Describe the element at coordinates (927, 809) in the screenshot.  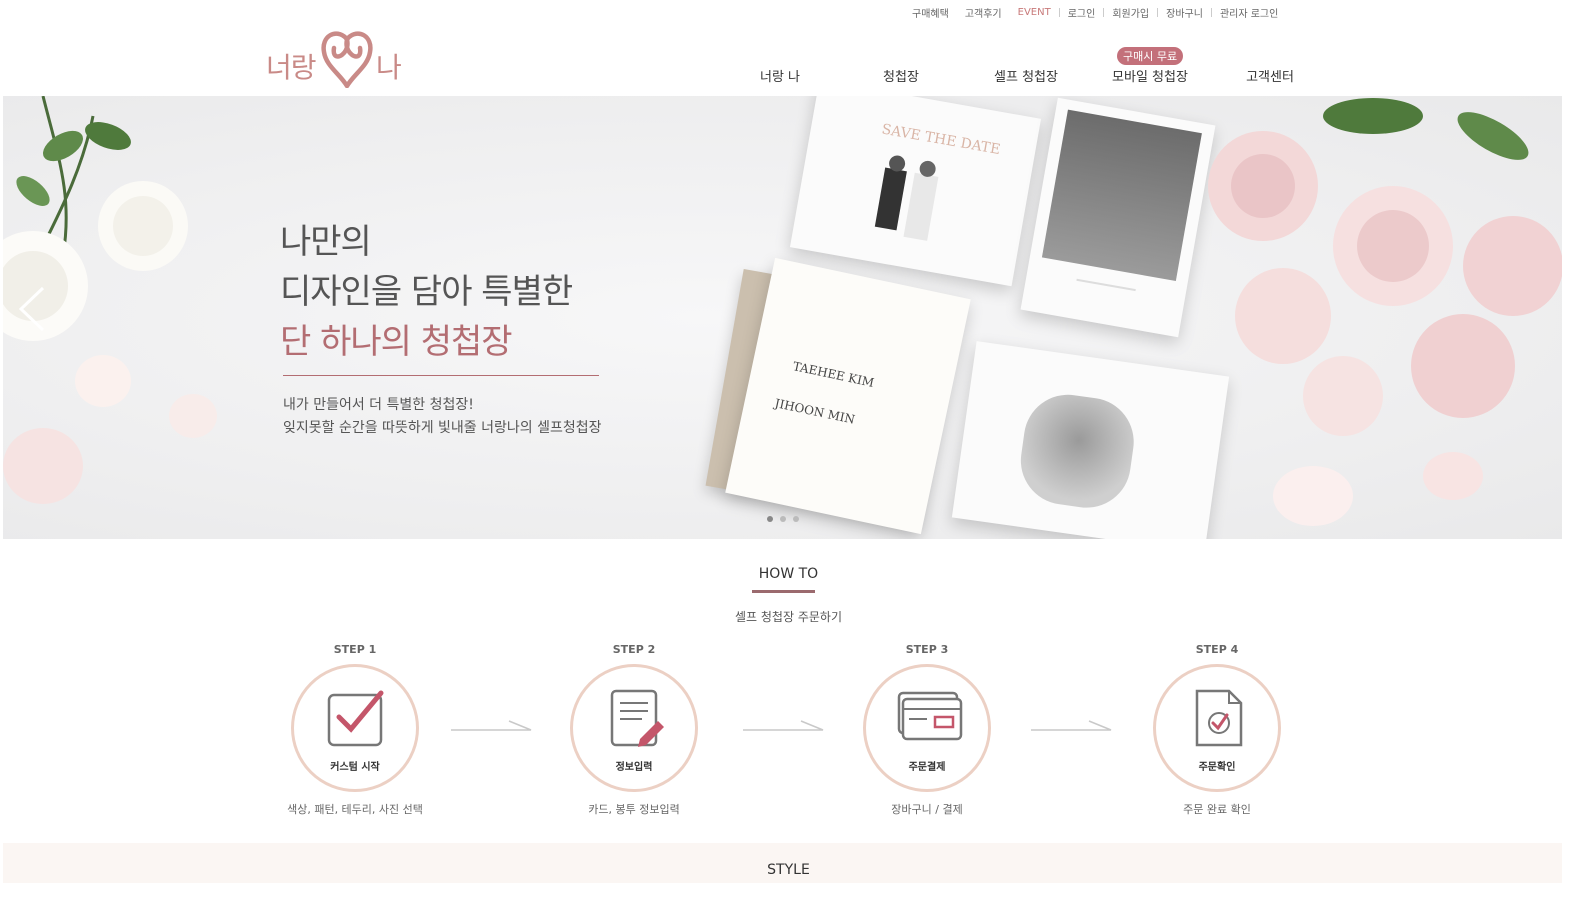
I see `step-3-desc: 장바구니 / 결제` at that location.